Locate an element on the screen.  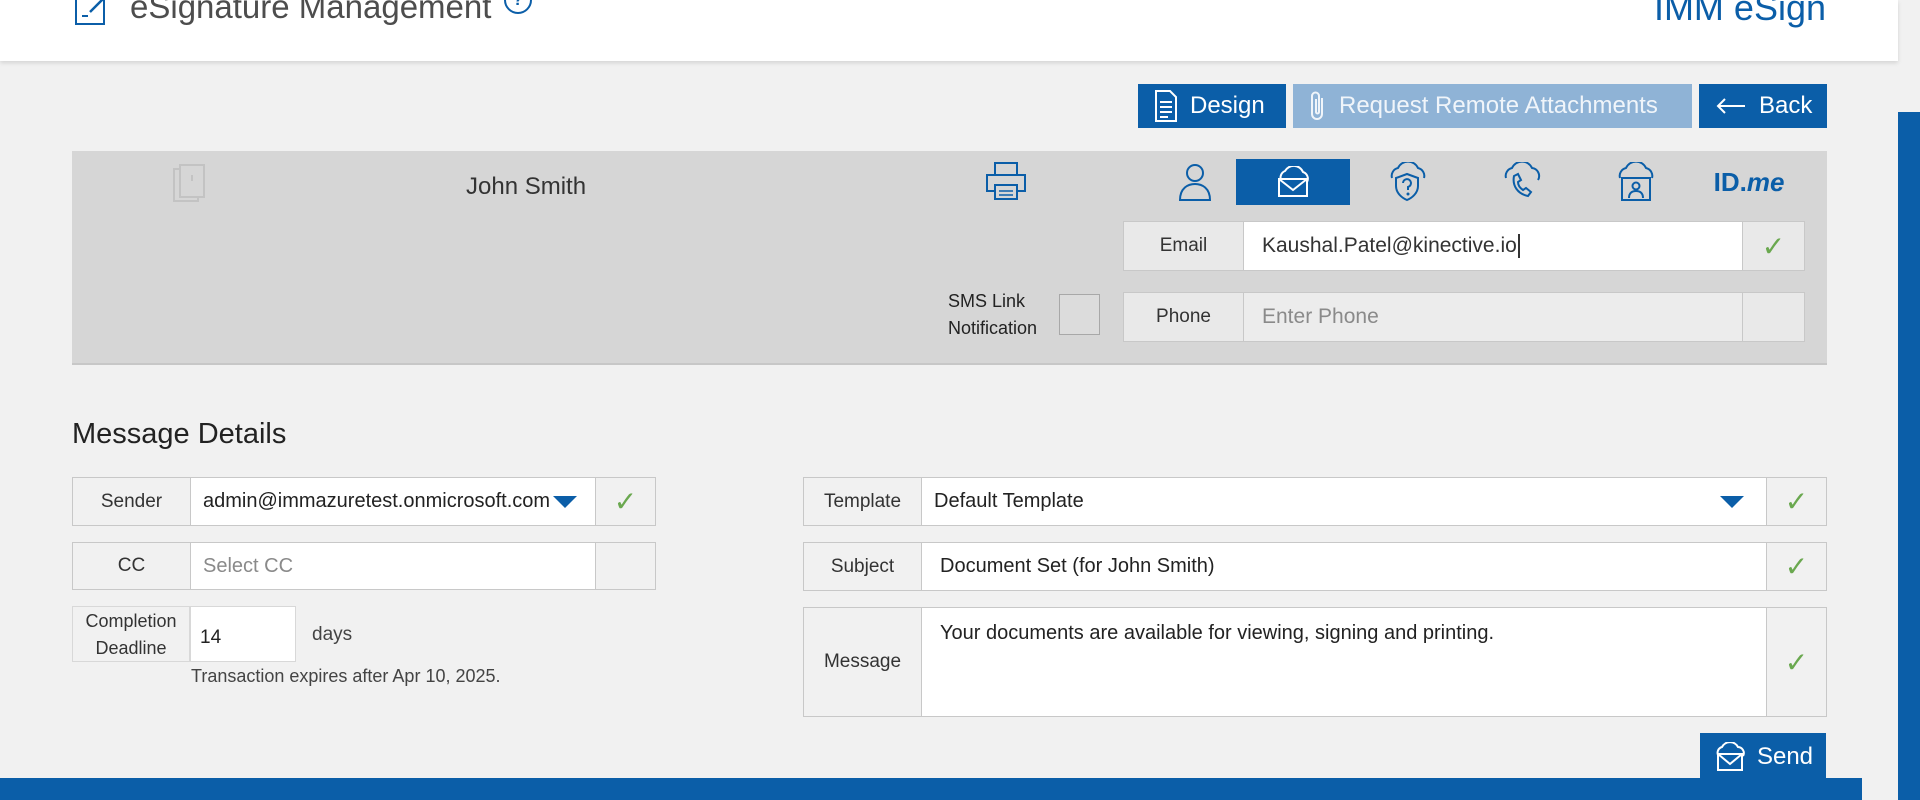
subject-label: Subject is located at coordinates (863, 566).